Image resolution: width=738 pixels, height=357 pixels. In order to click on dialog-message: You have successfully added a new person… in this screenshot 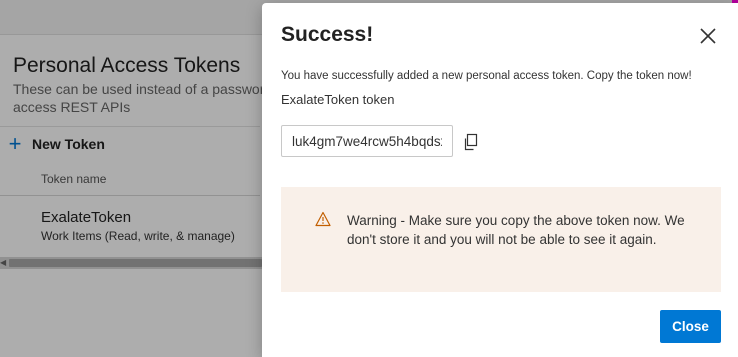, I will do `click(486, 76)`.